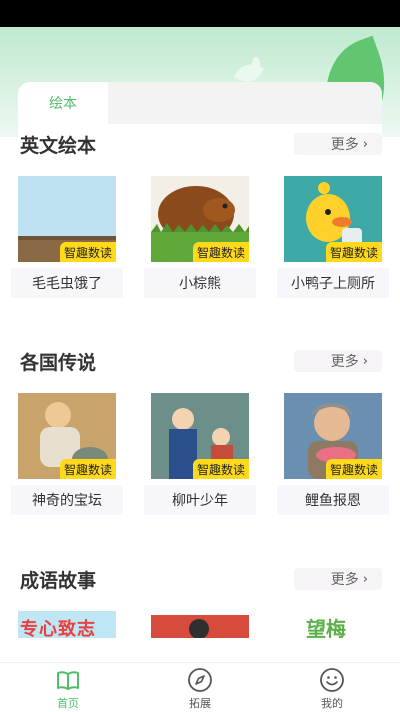 This screenshot has height=712, width=400. I want to click on nav-explore: 拓展, so click(200, 689).